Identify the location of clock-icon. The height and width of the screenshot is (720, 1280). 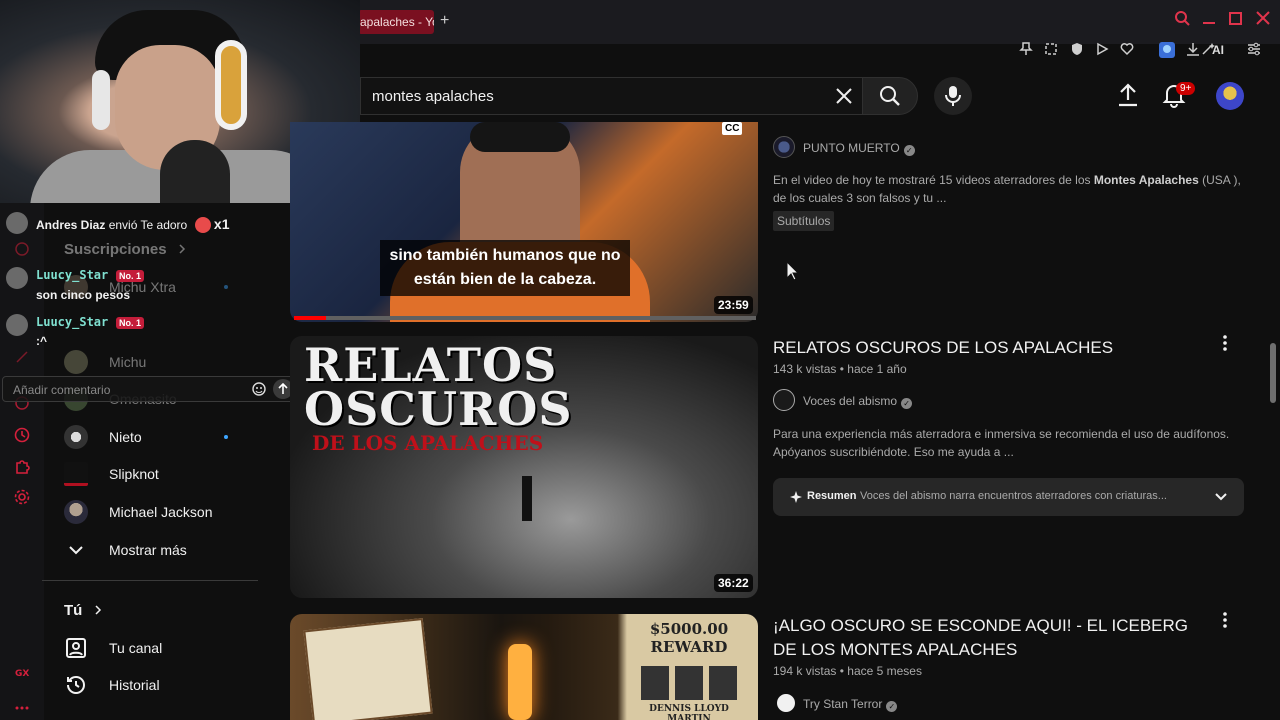
(22, 435).